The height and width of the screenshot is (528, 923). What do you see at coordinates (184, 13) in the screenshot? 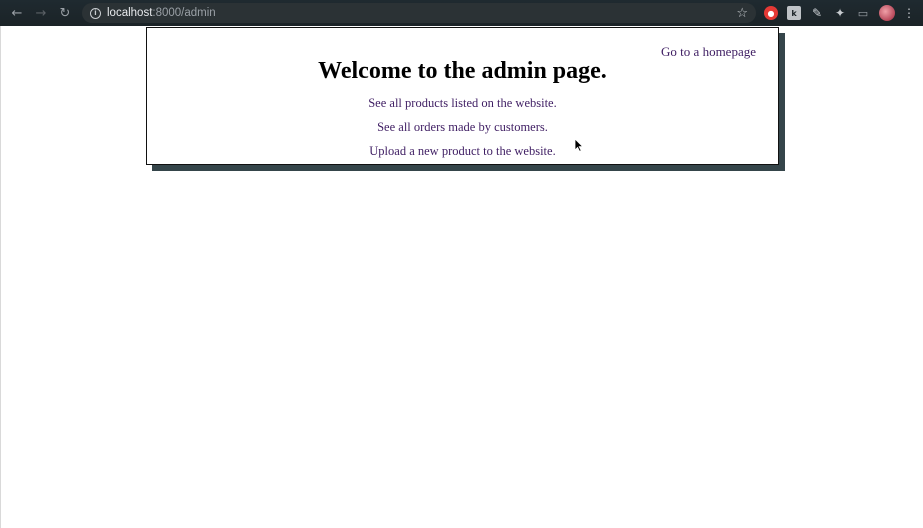
I see `url-path: :8000/admin` at bounding box center [184, 13].